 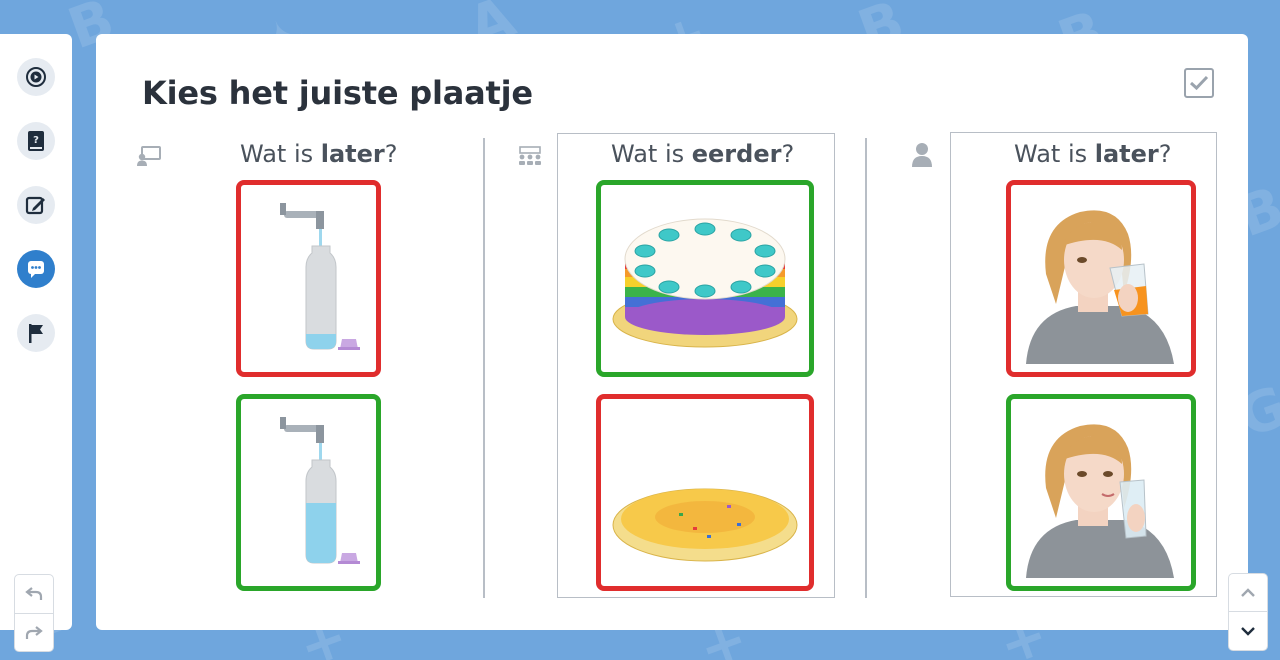 I want to click on answer-option-woman-drinking-juice, so click(x=1101, y=278).